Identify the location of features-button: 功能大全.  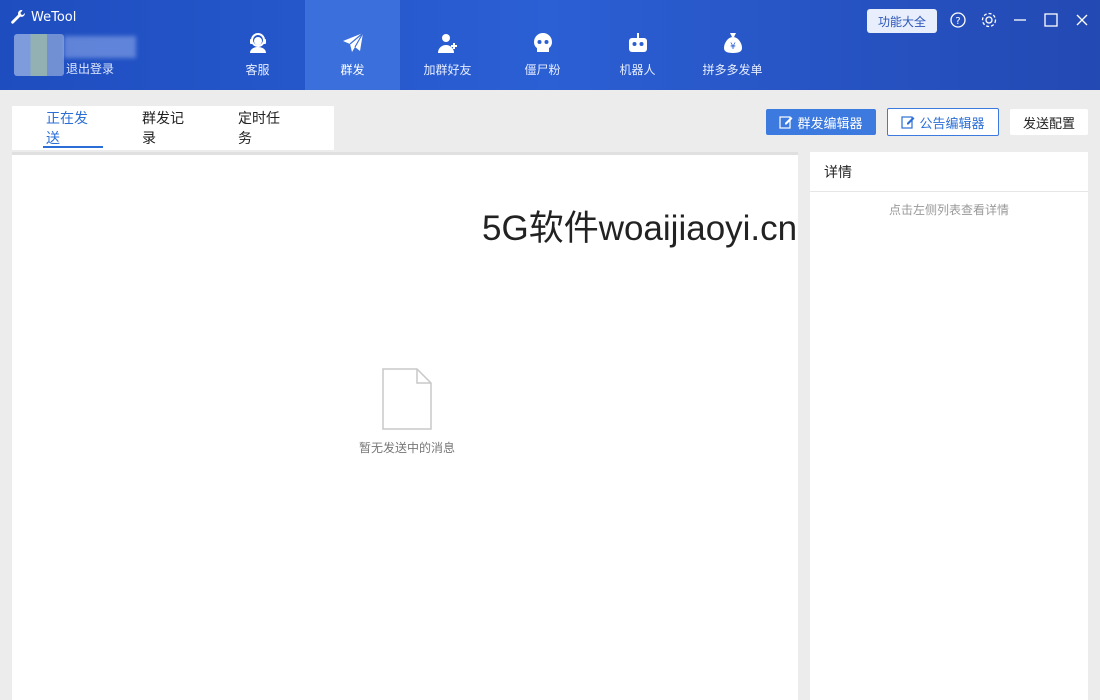
(902, 21).